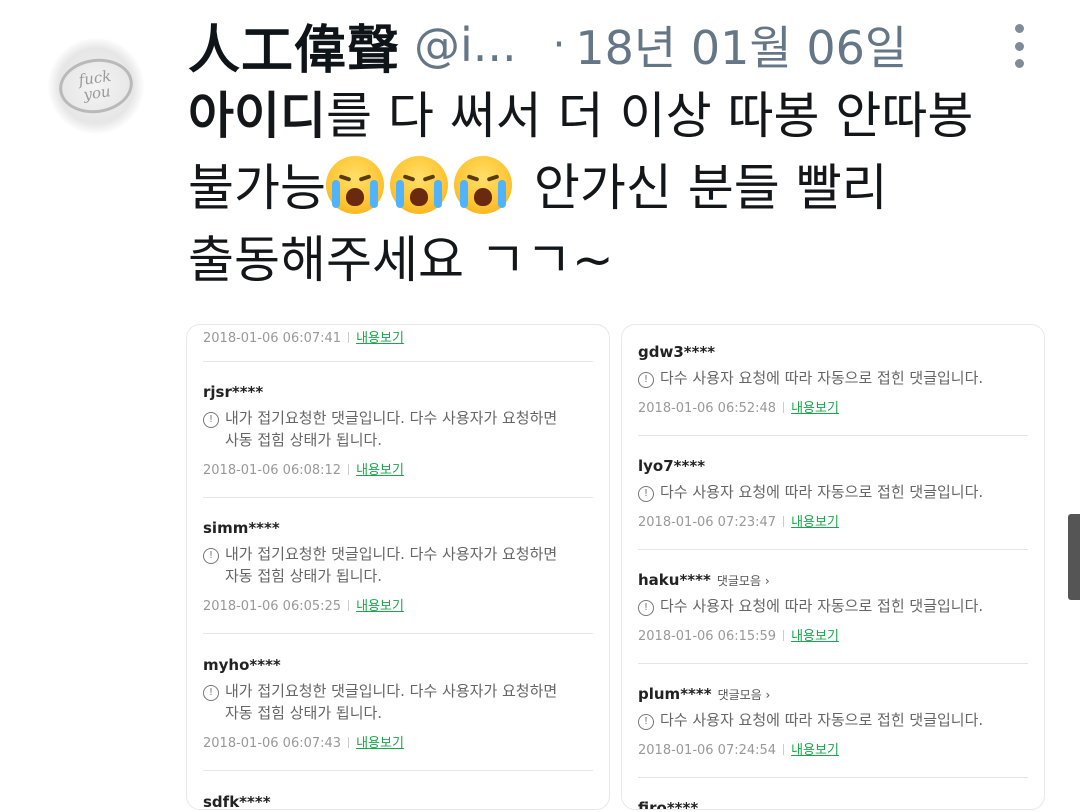 The image size is (1080, 812). I want to click on comment-meta: 2018-01-06 06:05:25 내용보기, so click(398, 604).